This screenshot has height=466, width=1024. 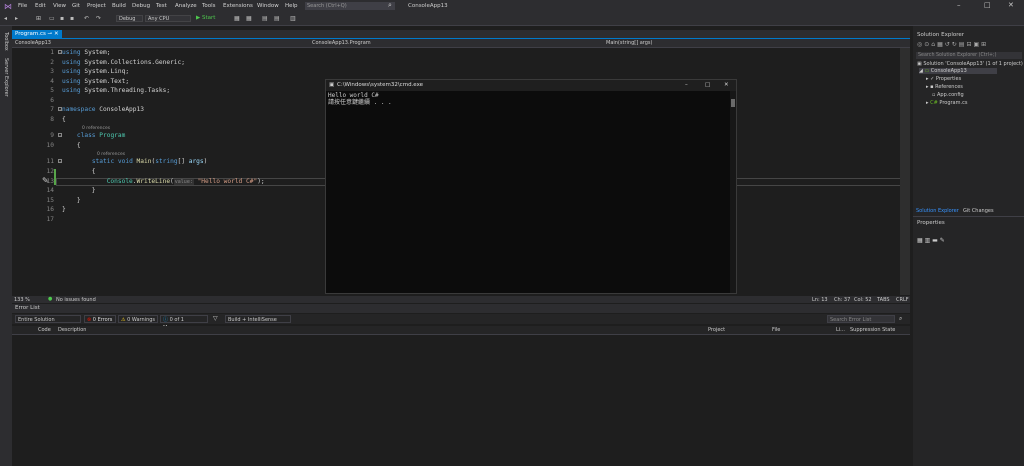 What do you see at coordinates (238, 6) in the screenshot?
I see `menu-extensions: Extensions` at bounding box center [238, 6].